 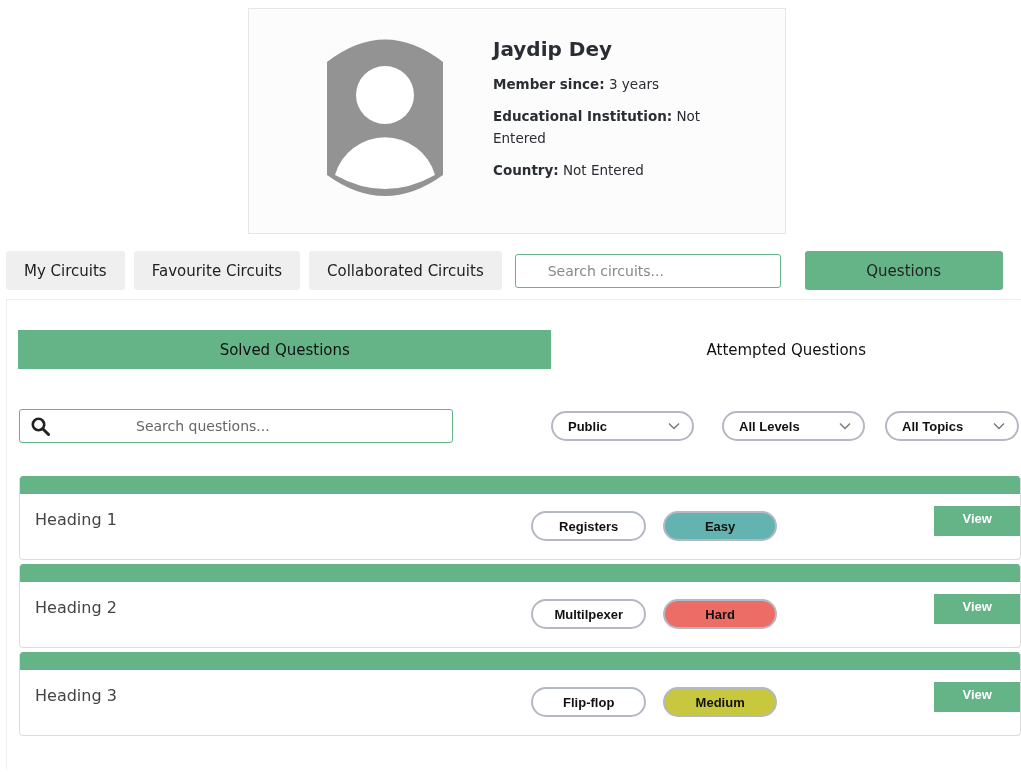 I want to click on topic-tag: Registers, so click(x=588, y=526).